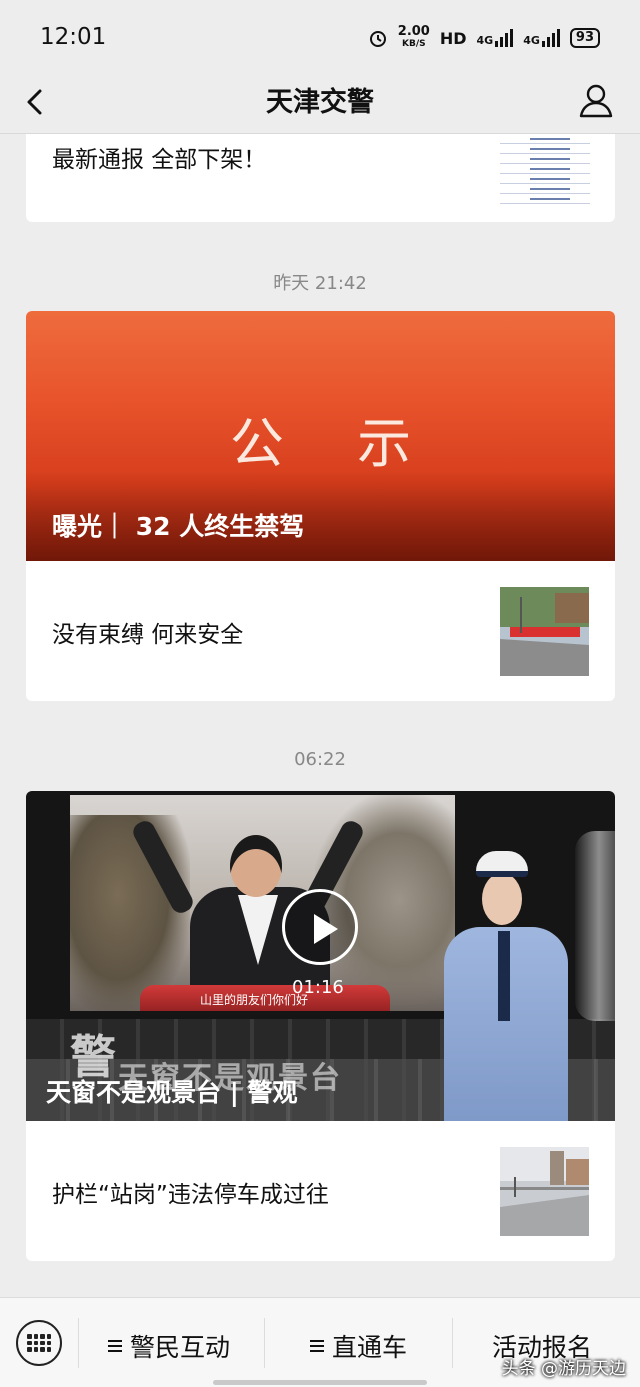 This screenshot has height=1387, width=640. I want to click on officer-figure, so click(506, 986).